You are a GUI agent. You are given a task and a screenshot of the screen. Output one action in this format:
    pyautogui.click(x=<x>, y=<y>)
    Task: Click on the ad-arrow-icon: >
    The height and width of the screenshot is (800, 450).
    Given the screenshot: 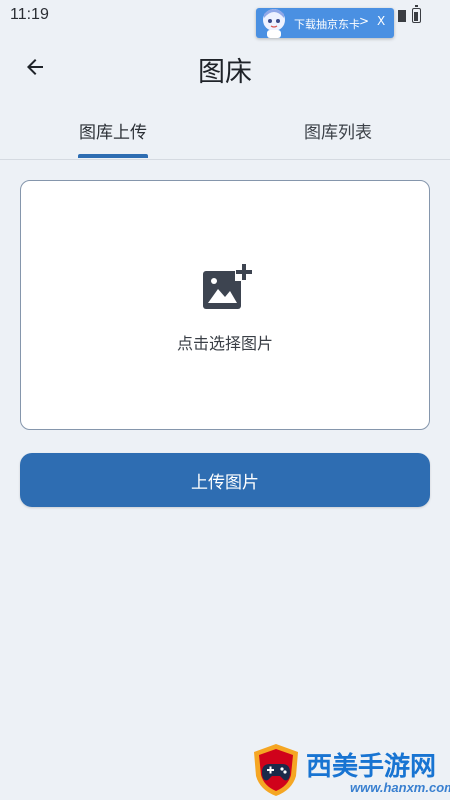 What is the action you would take?
    pyautogui.click(x=364, y=21)
    